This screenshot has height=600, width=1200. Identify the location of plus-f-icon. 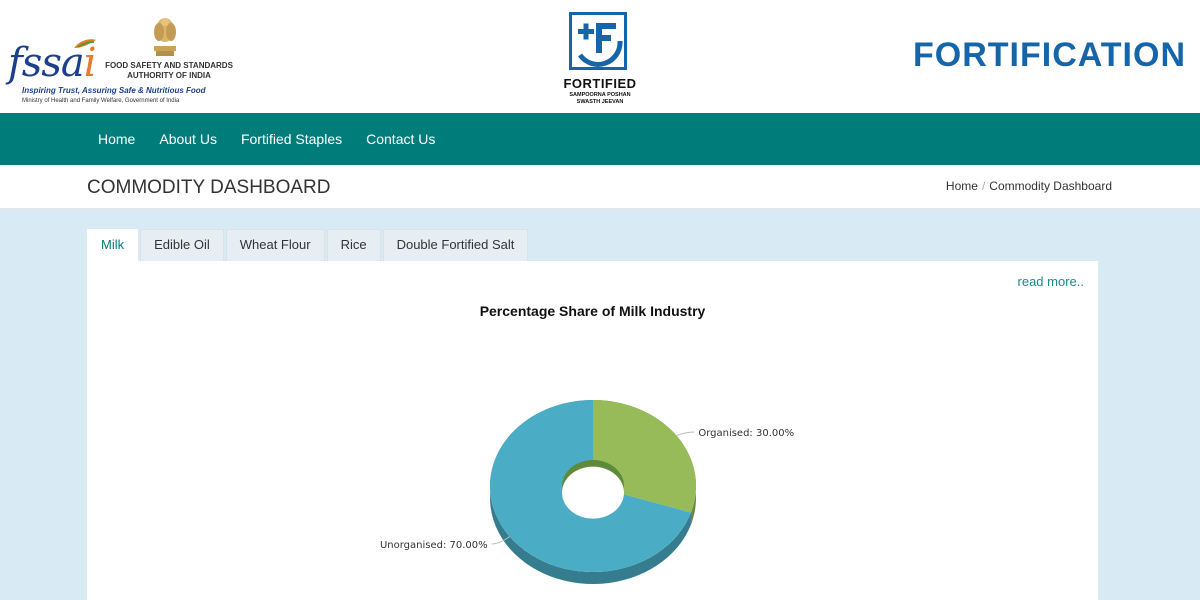
(598, 41).